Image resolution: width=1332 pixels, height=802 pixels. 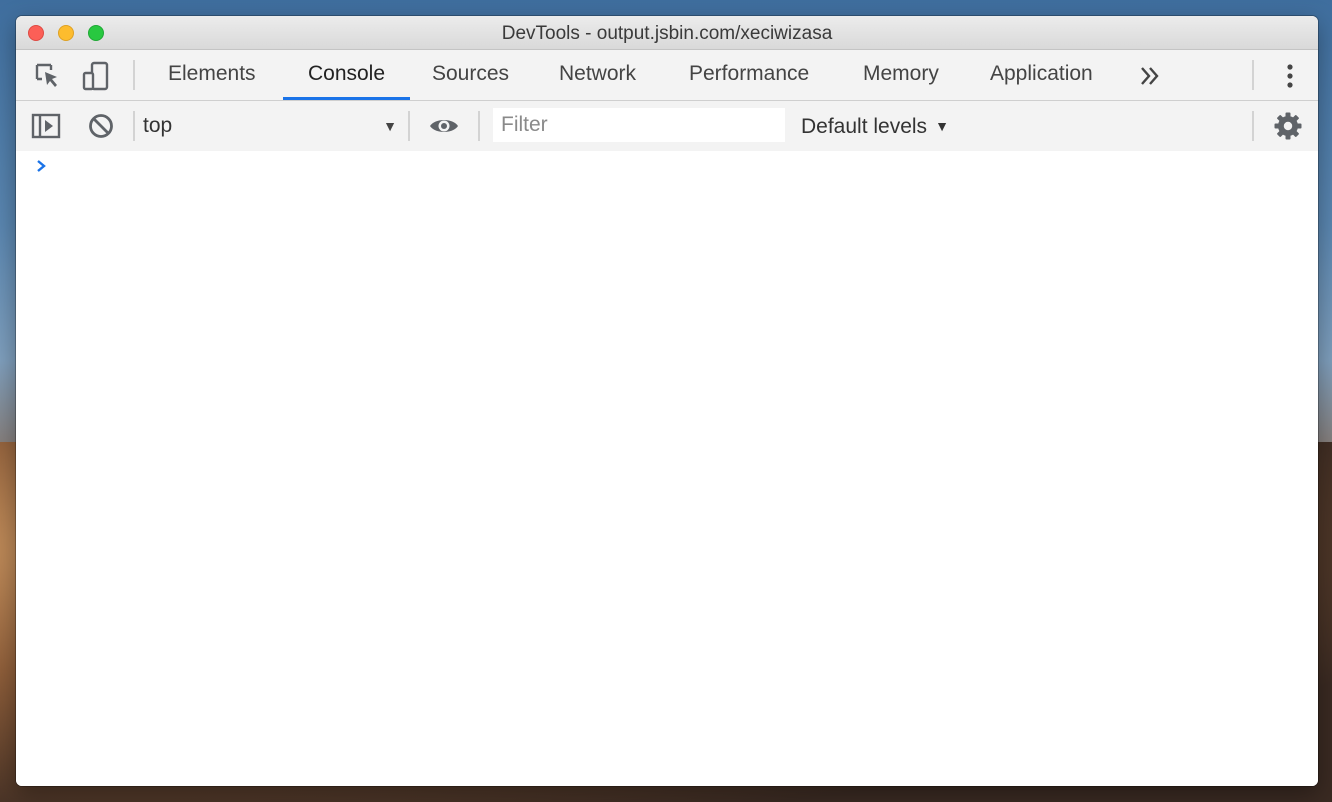 I want to click on sidebar-toggle-icon, so click(x=46, y=126).